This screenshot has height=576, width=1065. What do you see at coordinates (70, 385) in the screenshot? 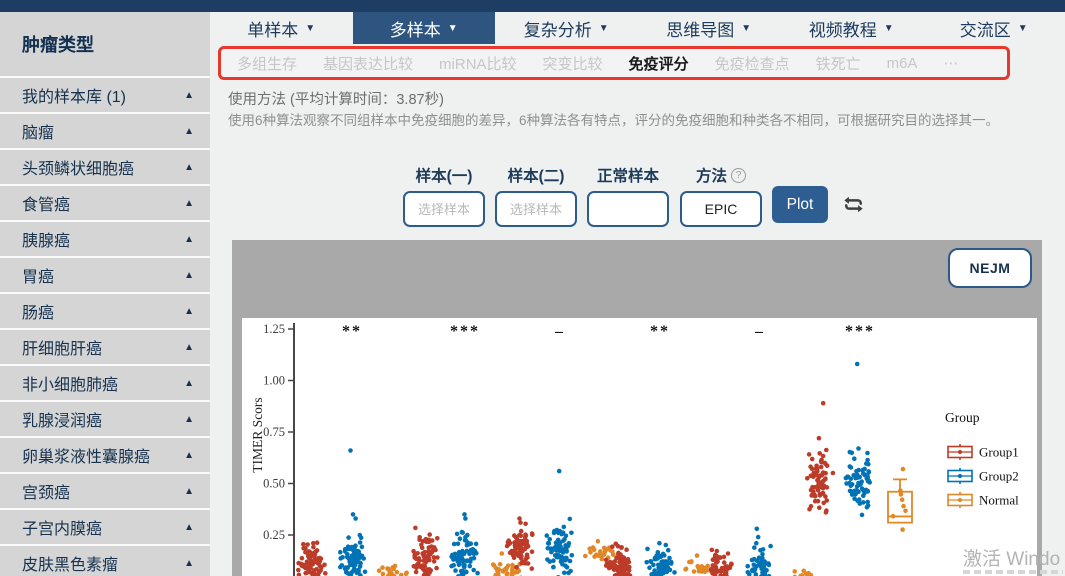
I see `sidebar-item-label: 非小细胞肺癌` at bounding box center [70, 385].